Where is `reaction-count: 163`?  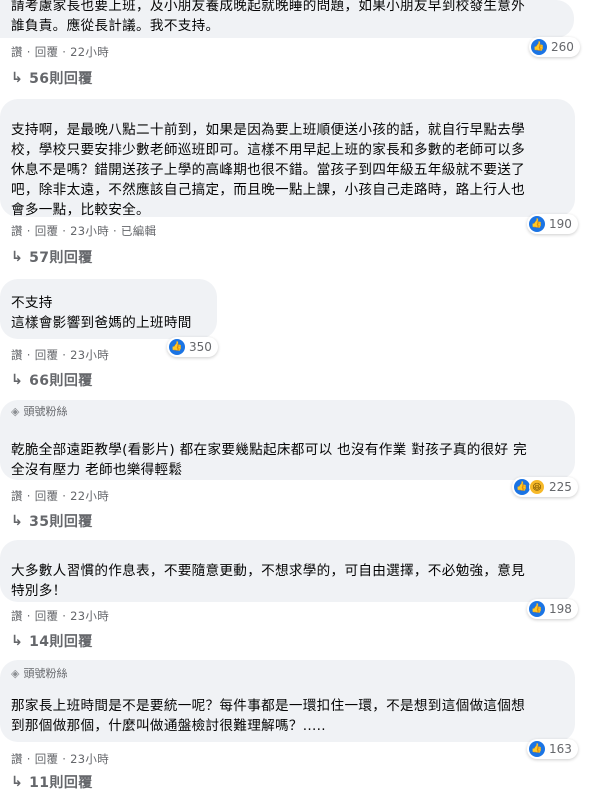 reaction-count: 163 is located at coordinates (560, 749).